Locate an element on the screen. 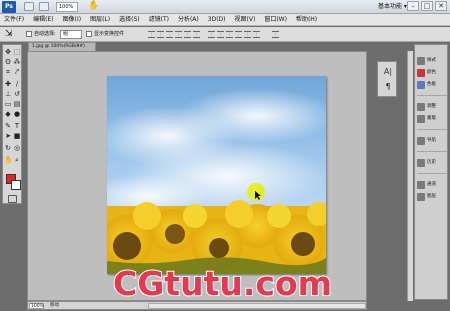 The height and width of the screenshot is (311, 450). menu-help: 帮助(H) is located at coordinates (306, 20).